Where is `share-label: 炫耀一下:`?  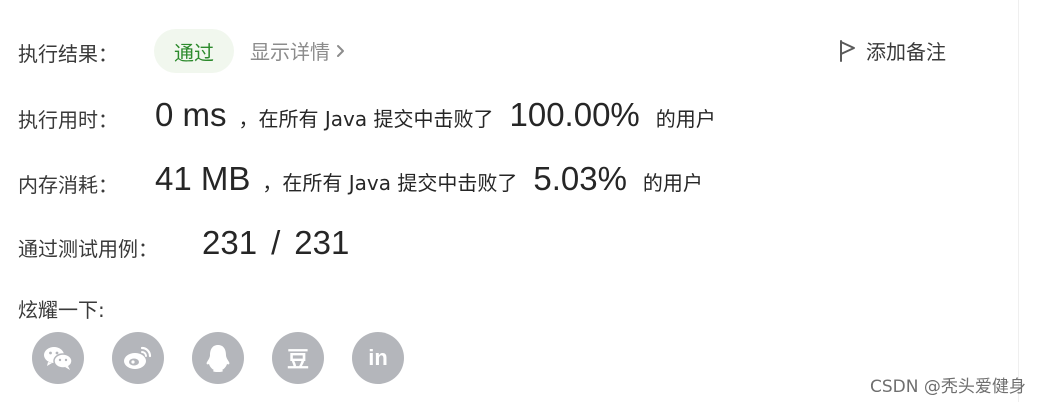
share-label: 炫耀一下: is located at coordinates (61, 310).